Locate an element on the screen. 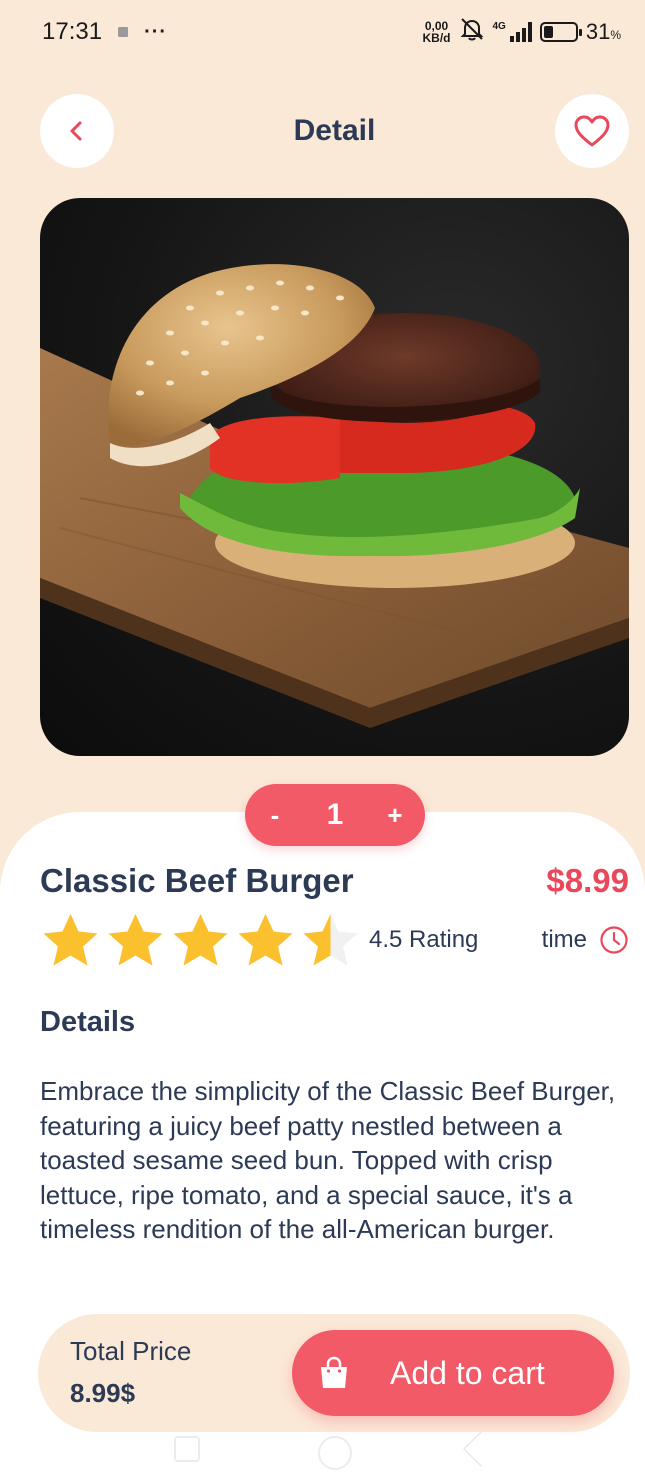 The image size is (645, 1479). status-left: 17:31 ··· is located at coordinates (104, 32).